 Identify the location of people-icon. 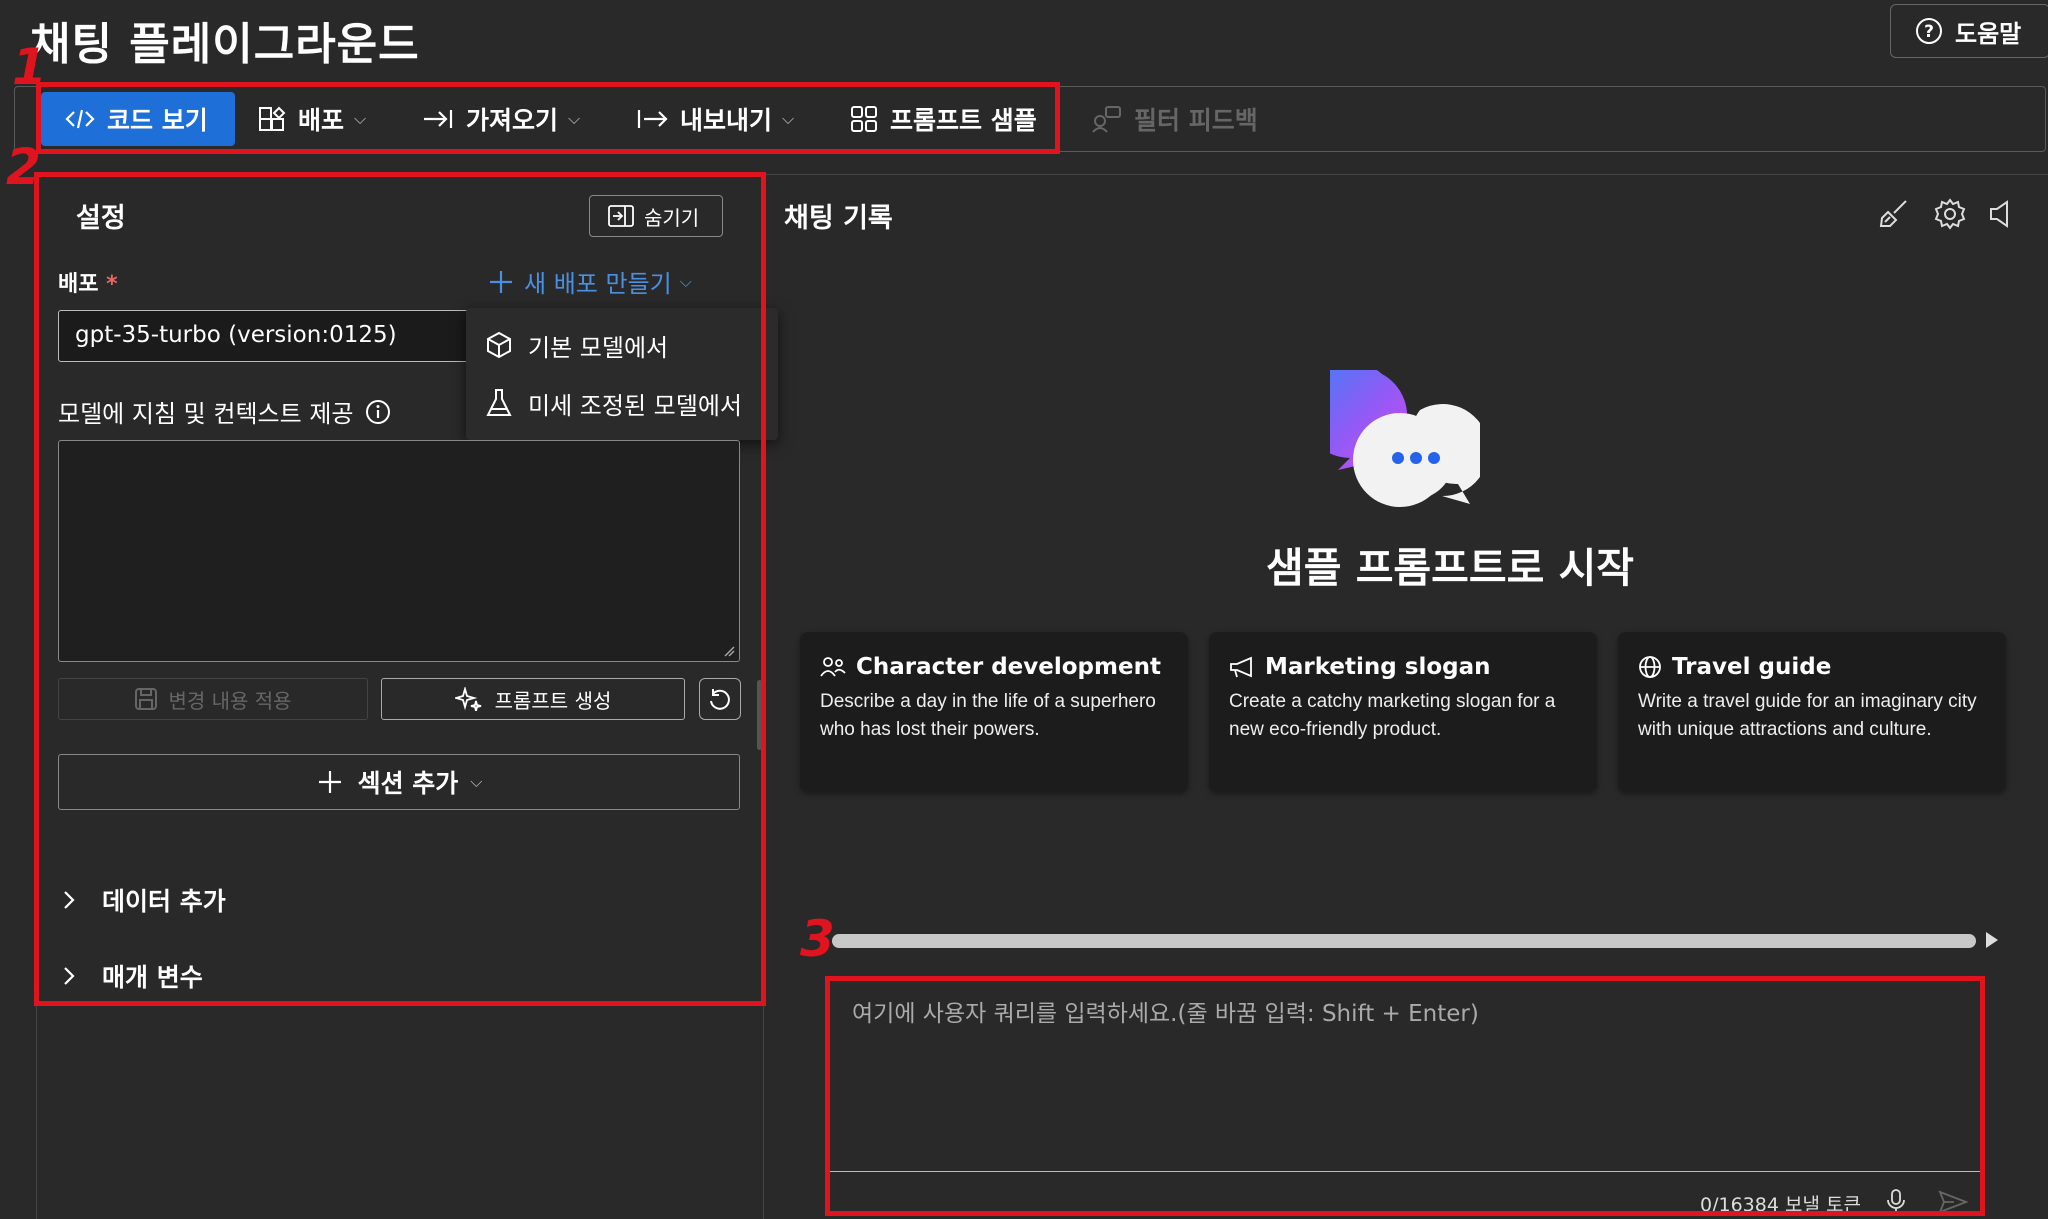
(833, 667).